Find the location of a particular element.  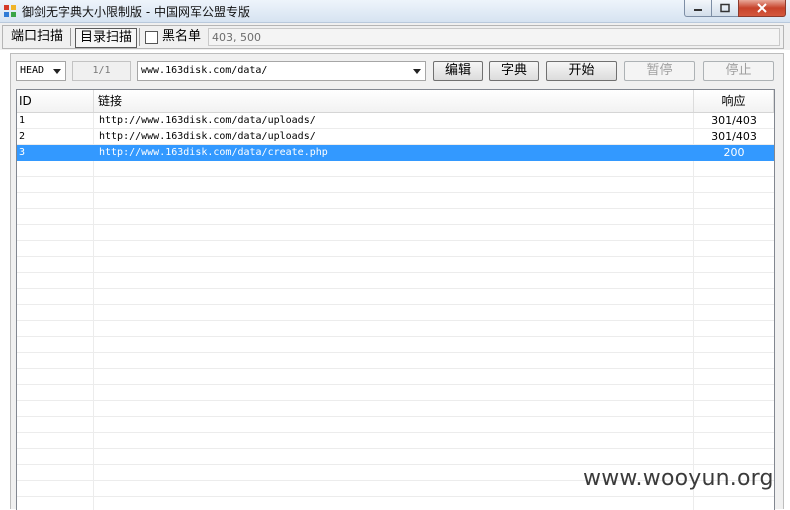

close-icon is located at coordinates (762, 8).